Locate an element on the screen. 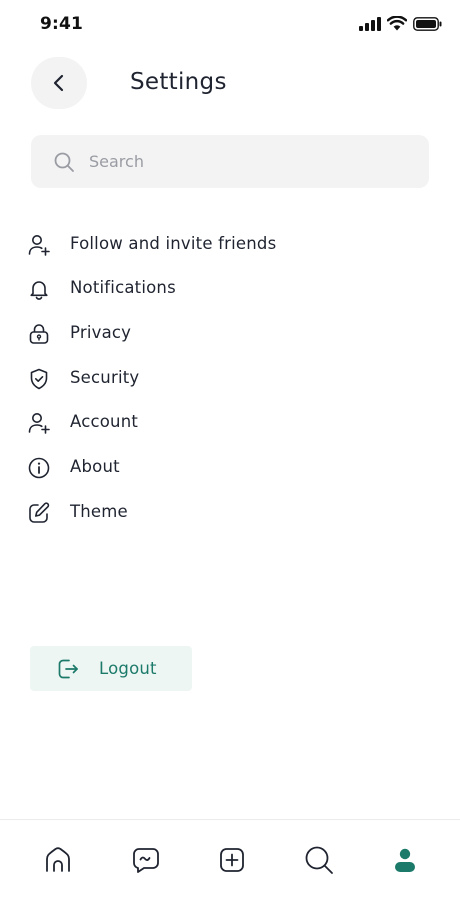  chevron-left-icon is located at coordinates (58, 83).